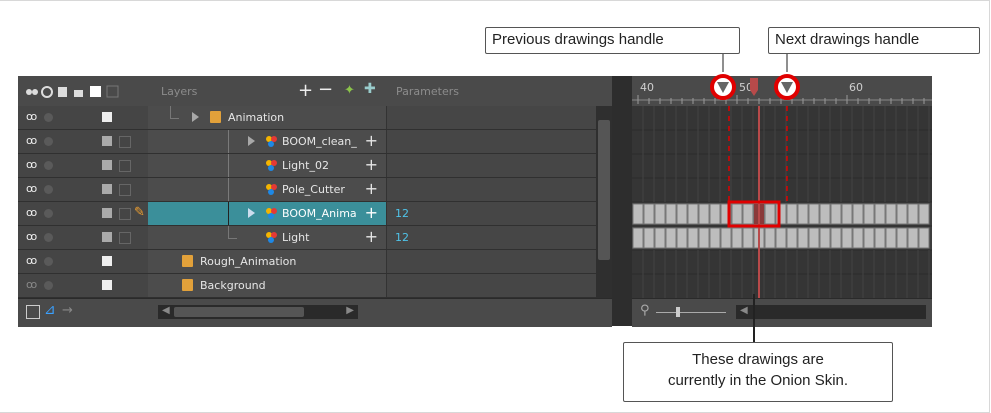 The image size is (991, 413). I want to click on layer-name-cell: Light_02 +, so click(267, 165).